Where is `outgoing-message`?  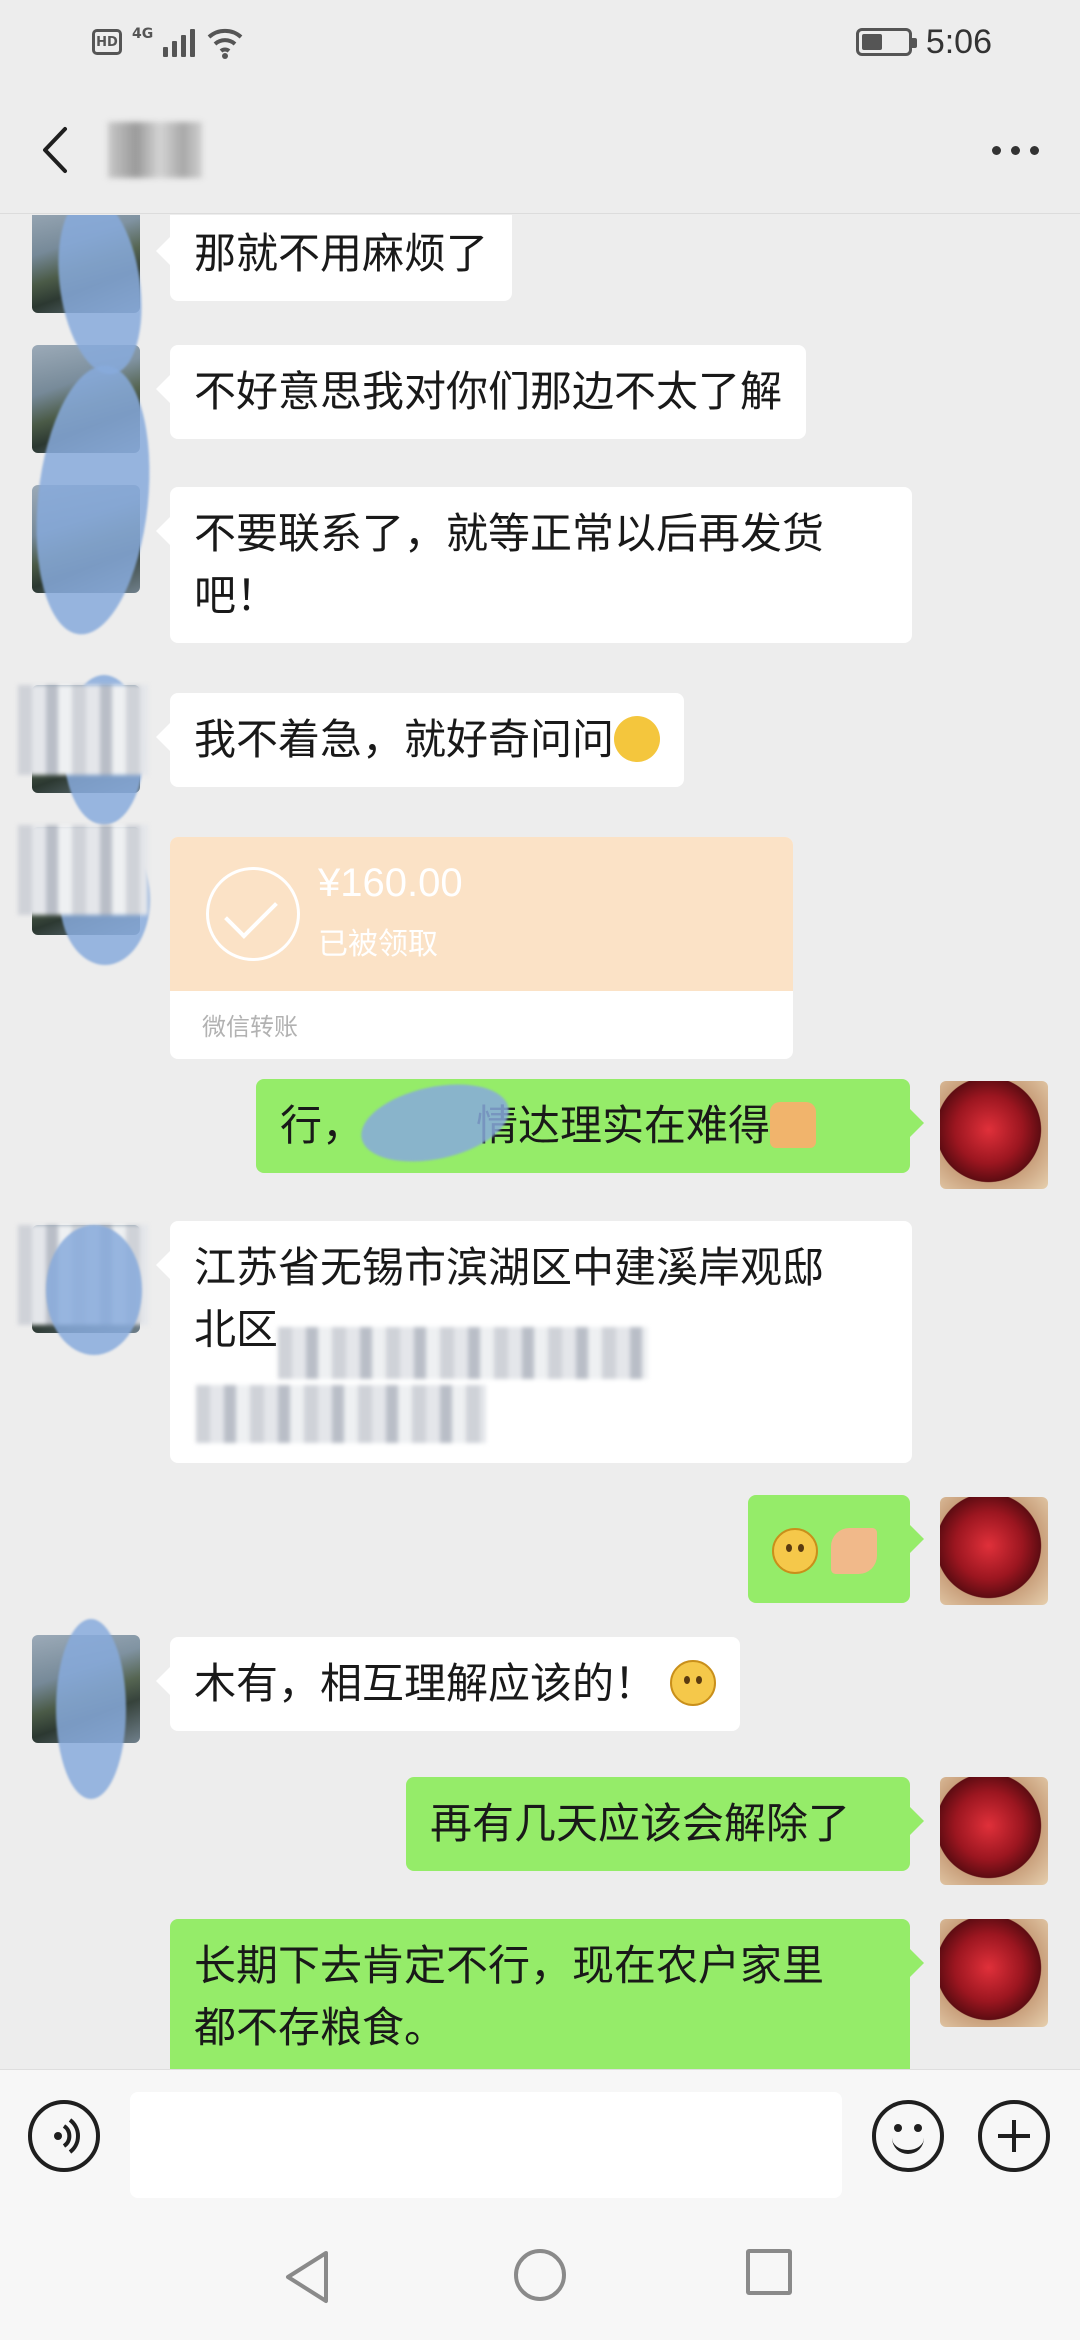
outgoing-message is located at coordinates (836, 1549).